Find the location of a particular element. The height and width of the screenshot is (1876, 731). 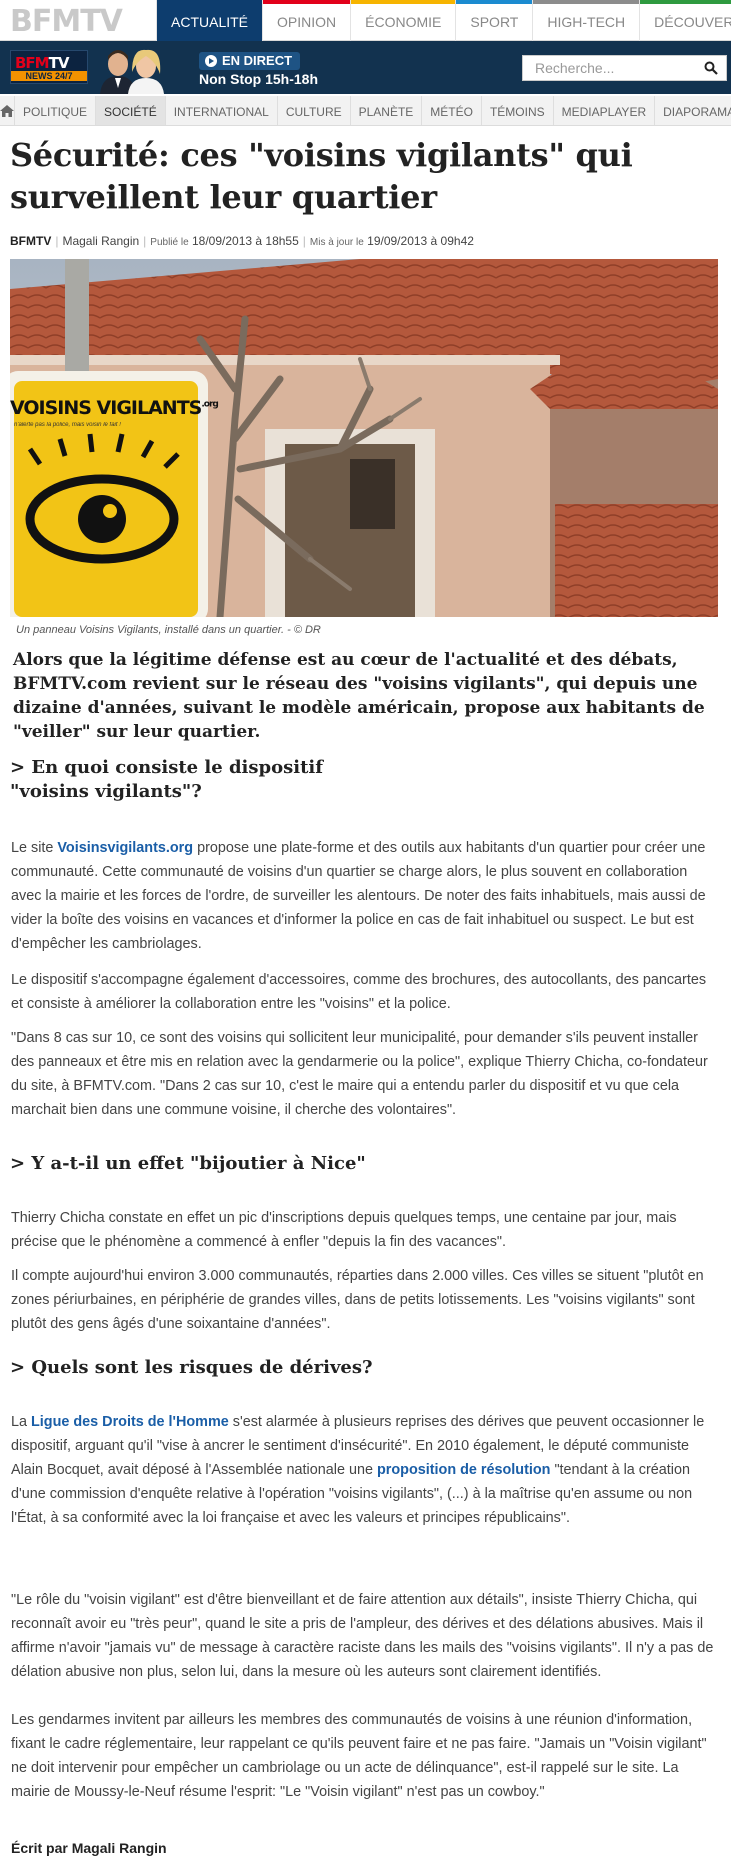

subnav-item-météo: MÉTÉO is located at coordinates (451, 110).